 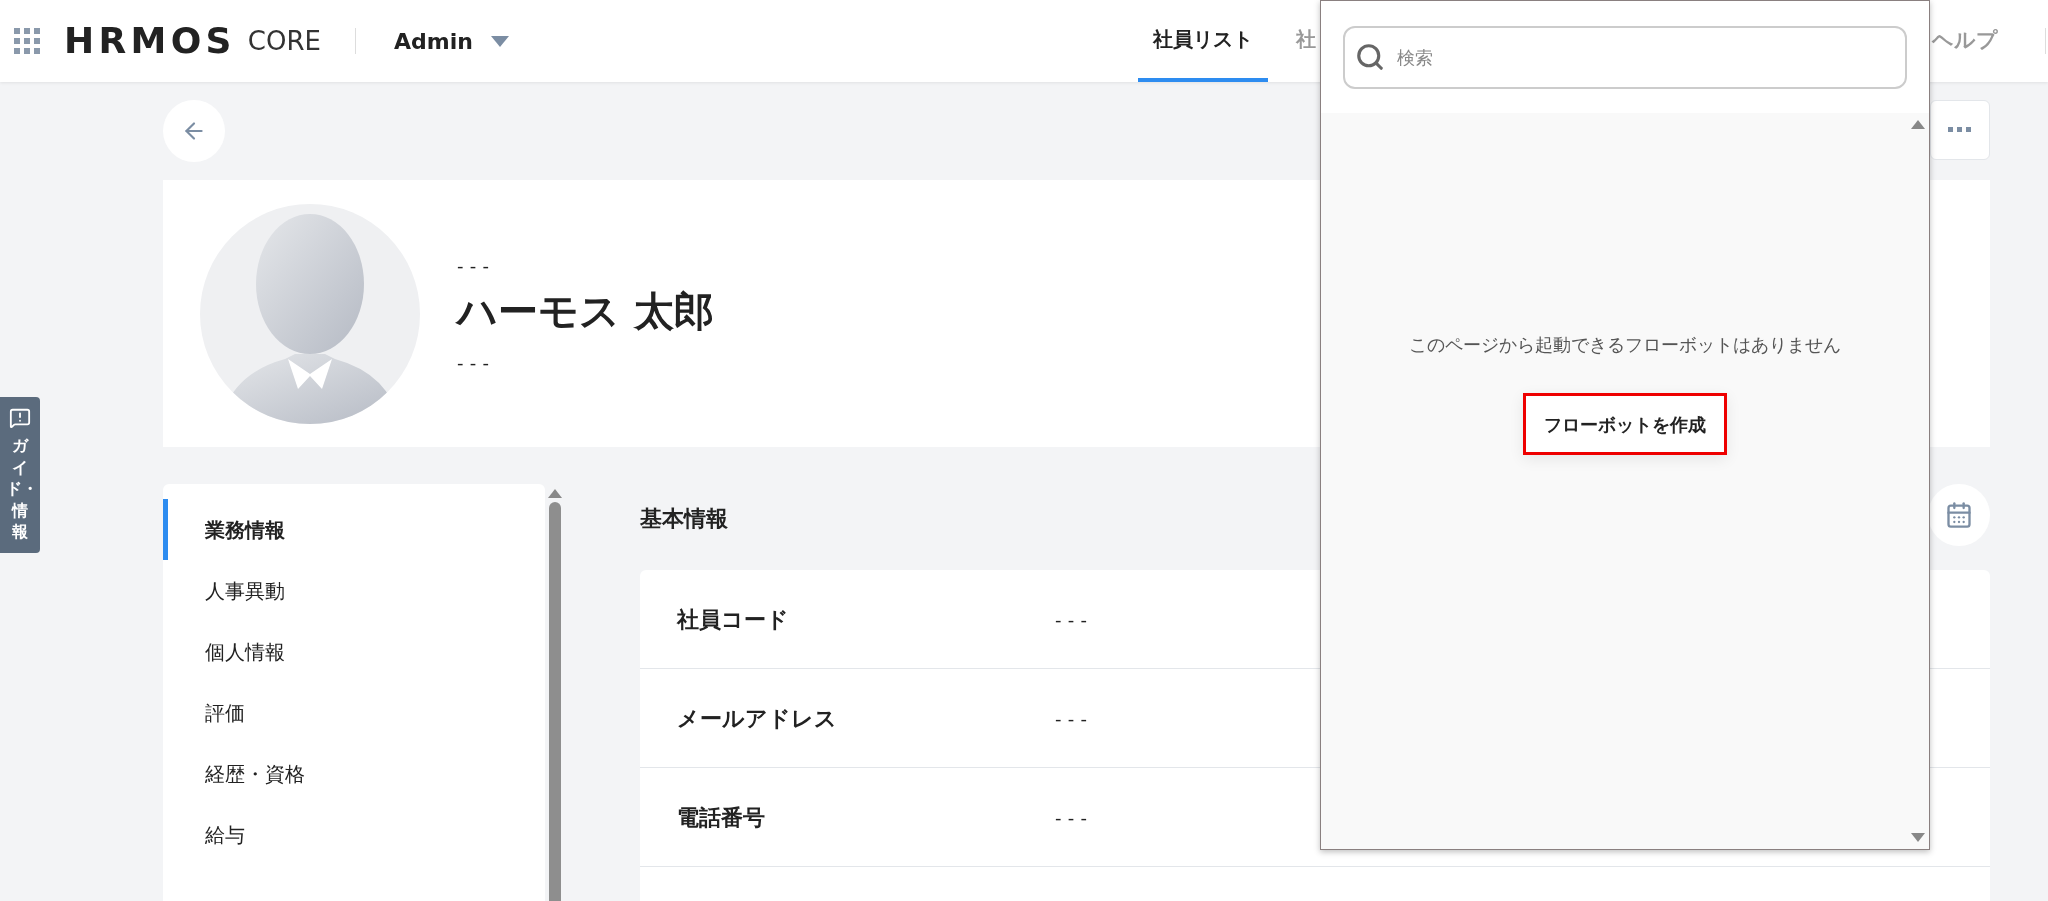 I want to click on calendar-icon, so click(x=1959, y=515).